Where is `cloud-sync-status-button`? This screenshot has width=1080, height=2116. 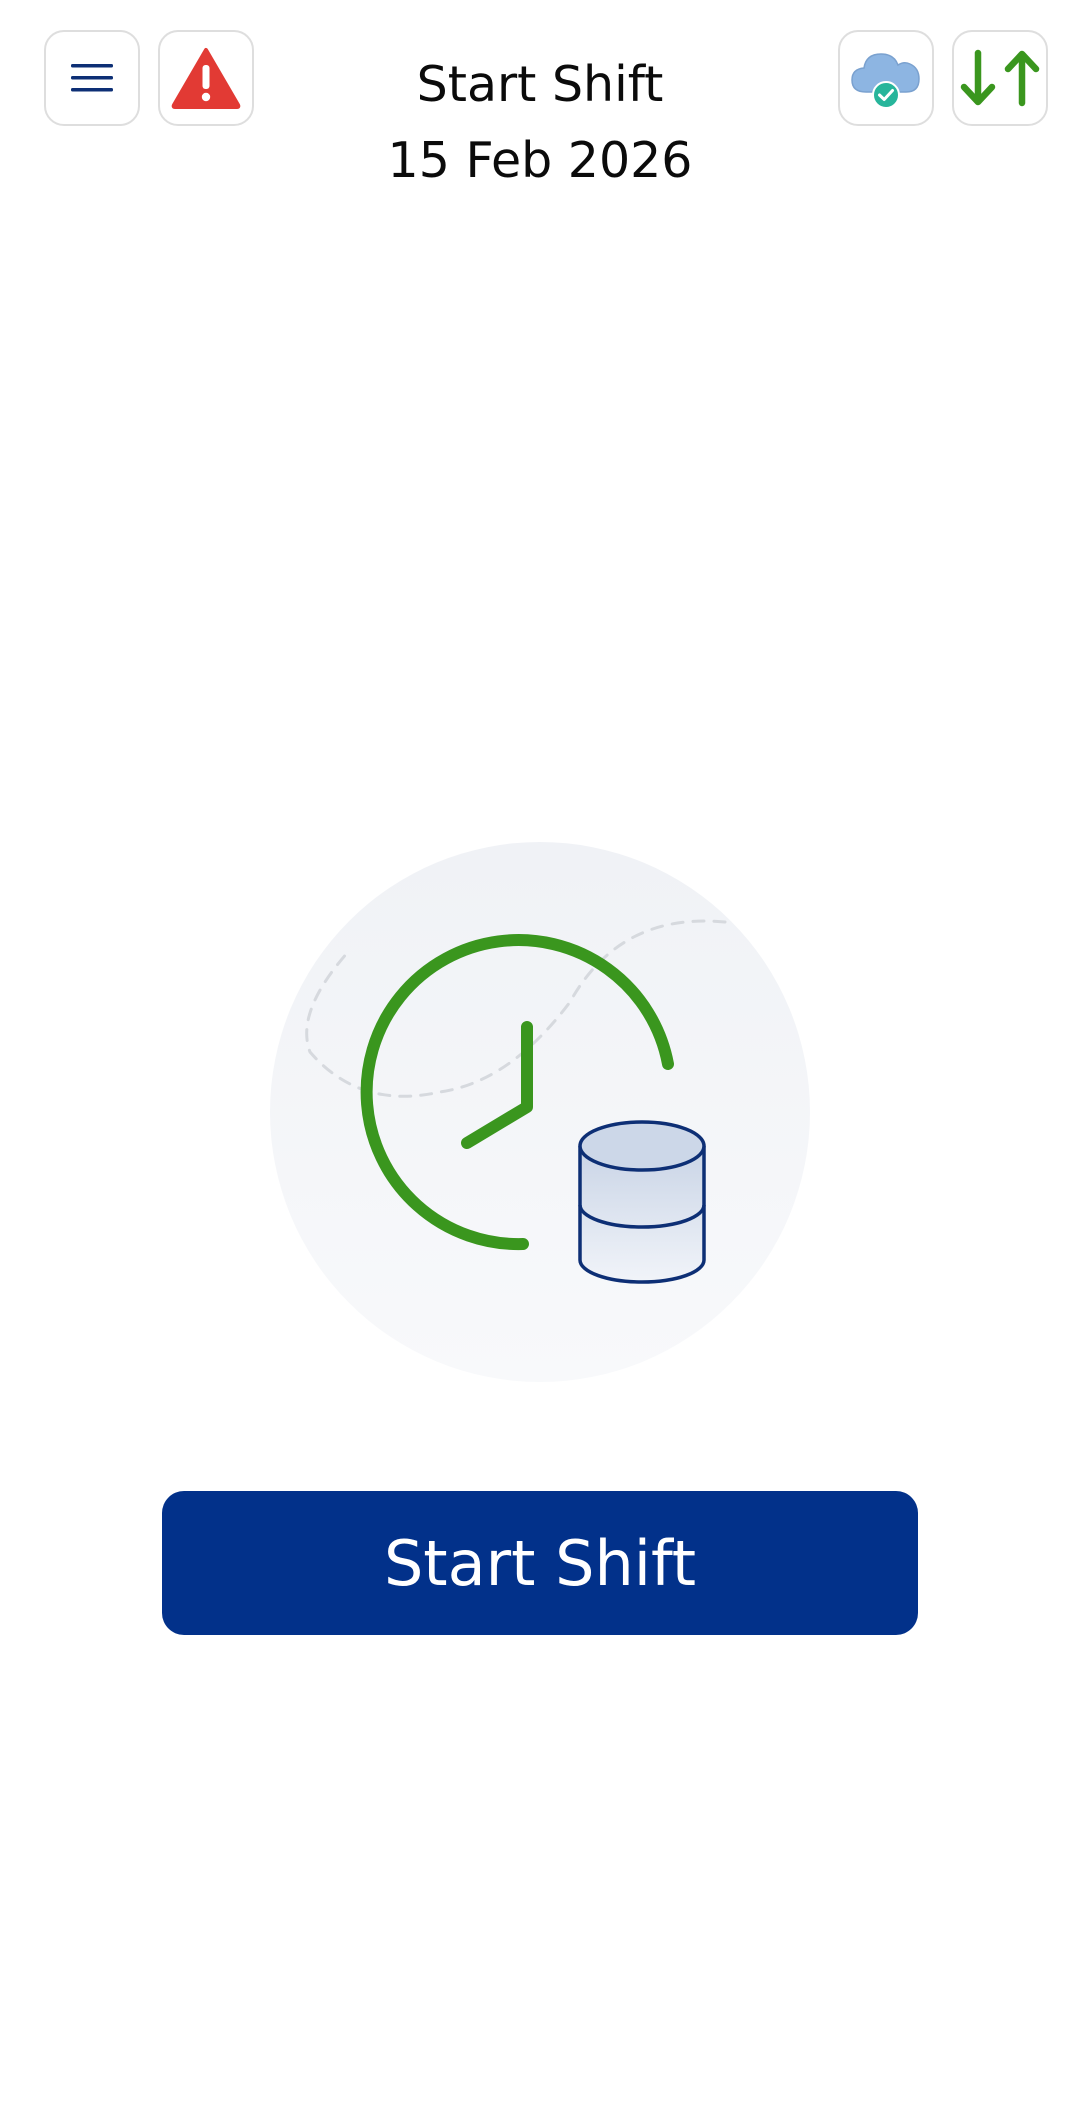
cloud-sync-status-button is located at coordinates (886, 78).